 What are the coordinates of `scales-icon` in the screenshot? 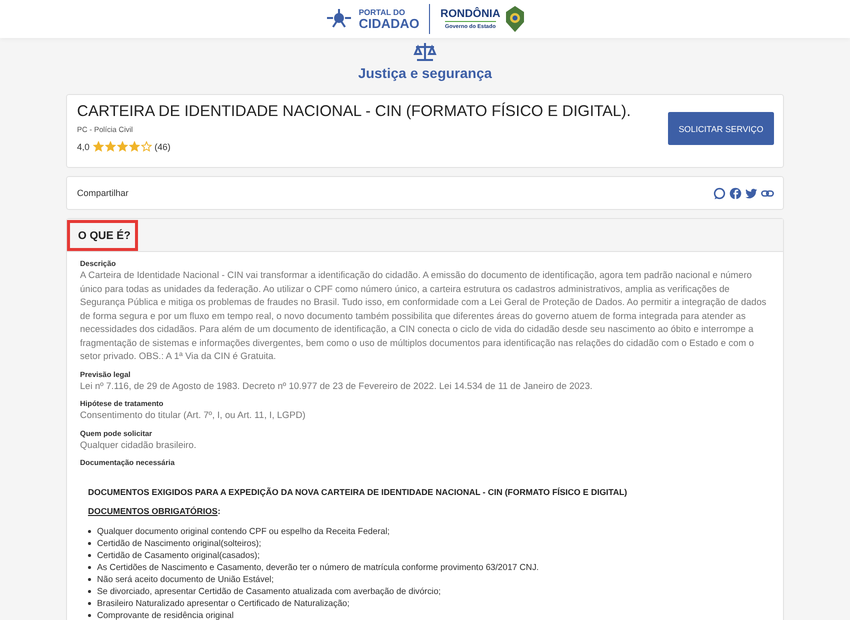 It's located at (424, 52).